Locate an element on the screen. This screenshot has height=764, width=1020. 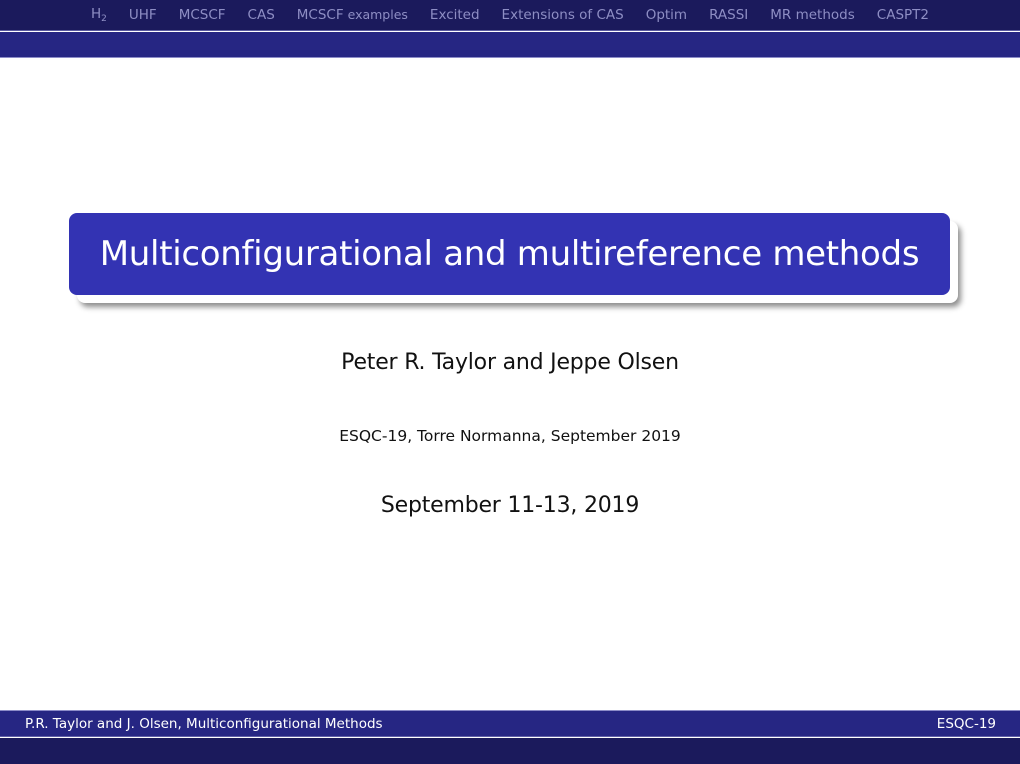
institute-line: ESQC-19, Torre Normanna, September 2019 is located at coordinates (510, 436).